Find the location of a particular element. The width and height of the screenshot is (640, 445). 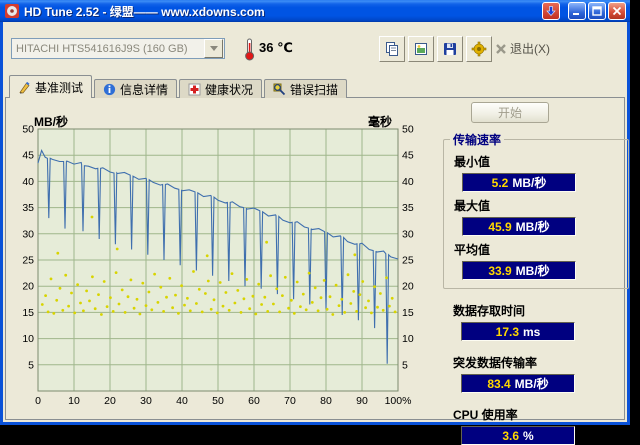

exit-button: 退出(X) is located at coordinates (522, 48).